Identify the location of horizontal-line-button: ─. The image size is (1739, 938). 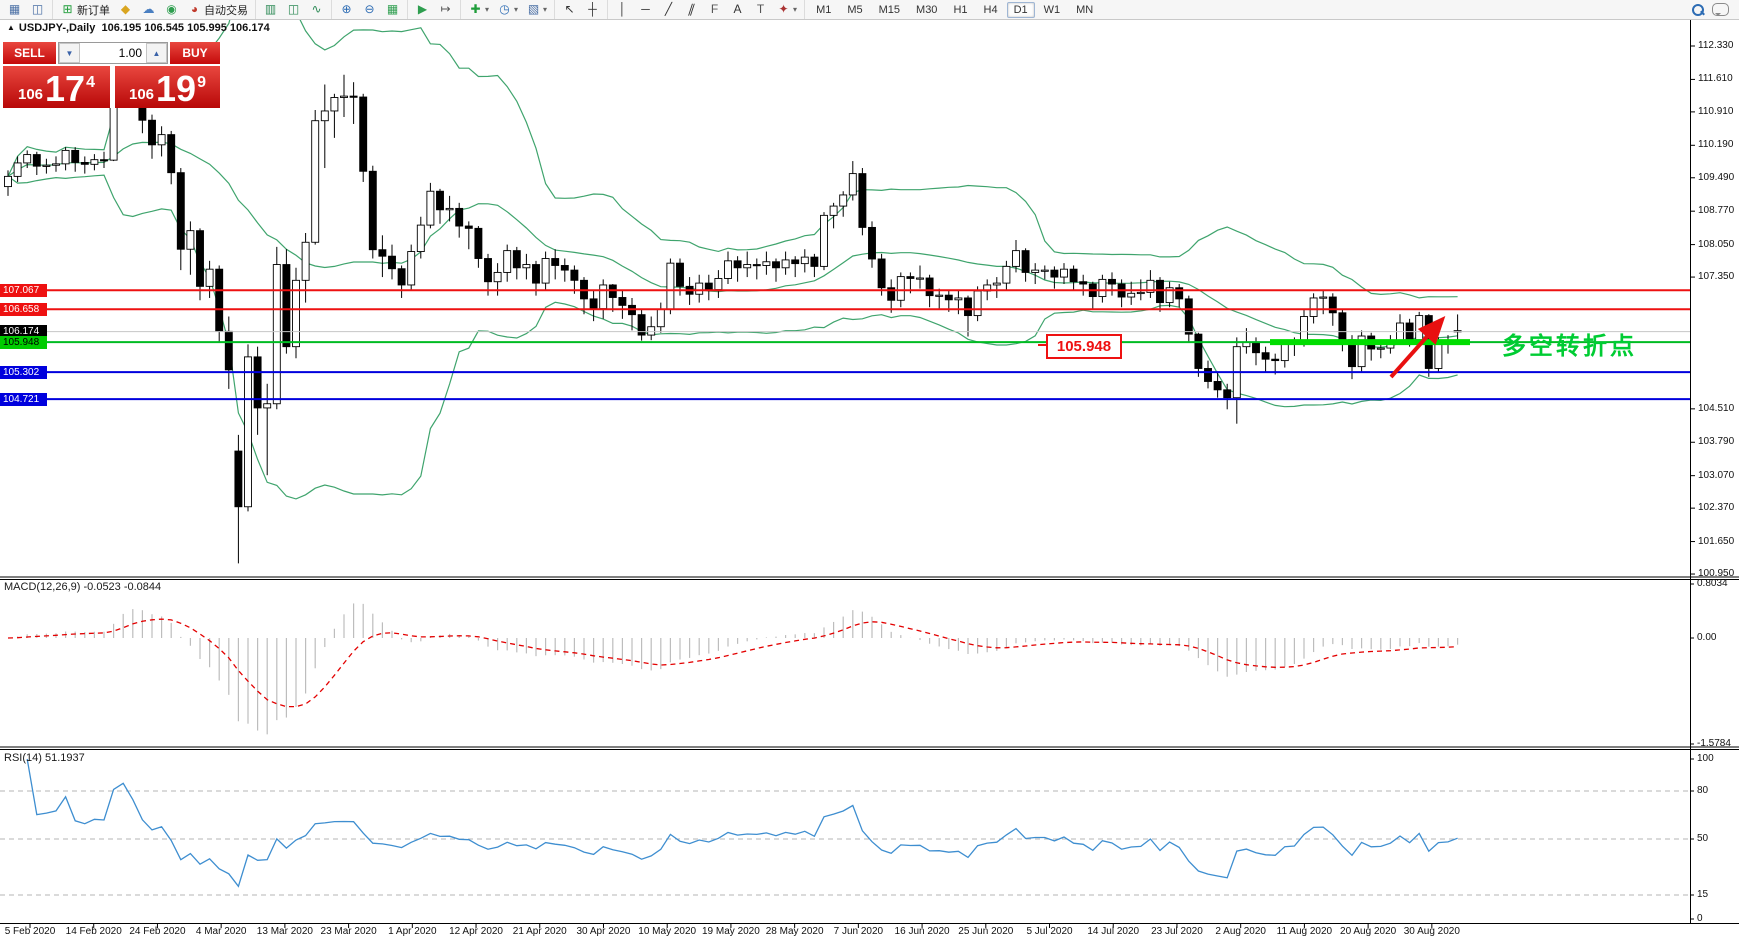
(645, 9).